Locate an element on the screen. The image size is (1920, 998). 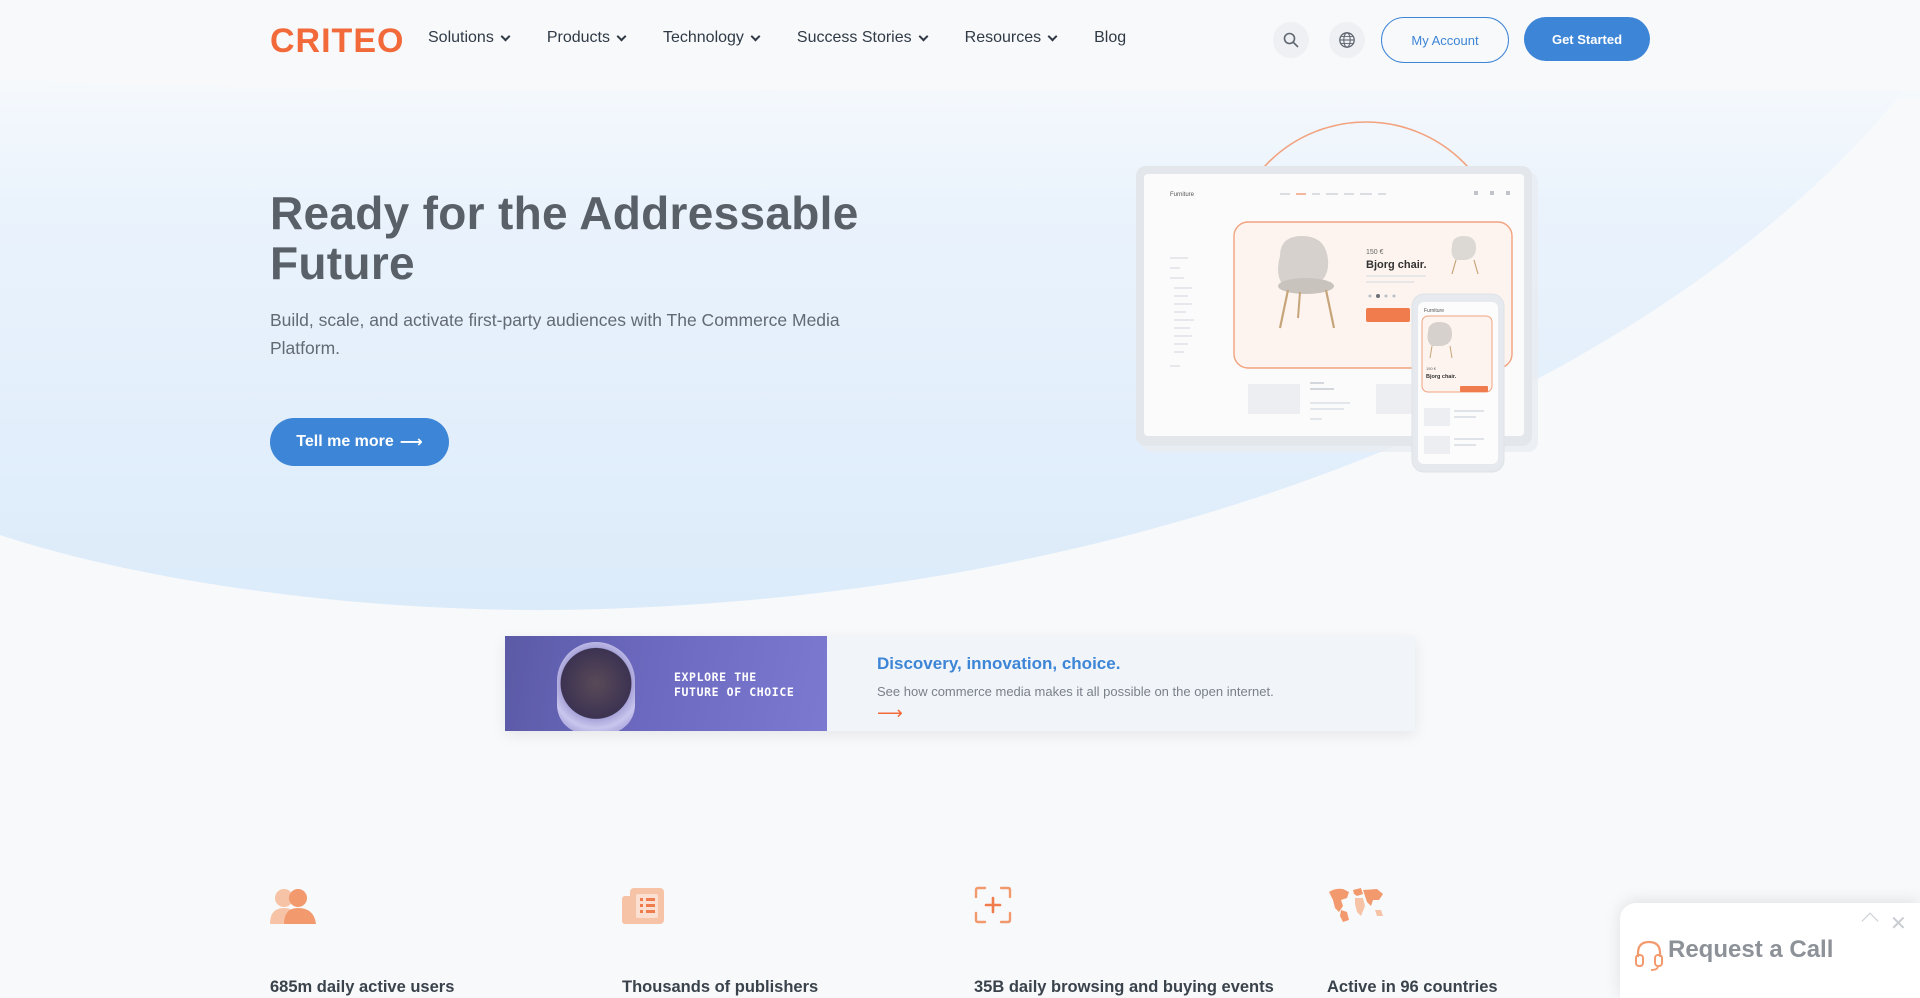
globe-icon is located at coordinates (1347, 40).